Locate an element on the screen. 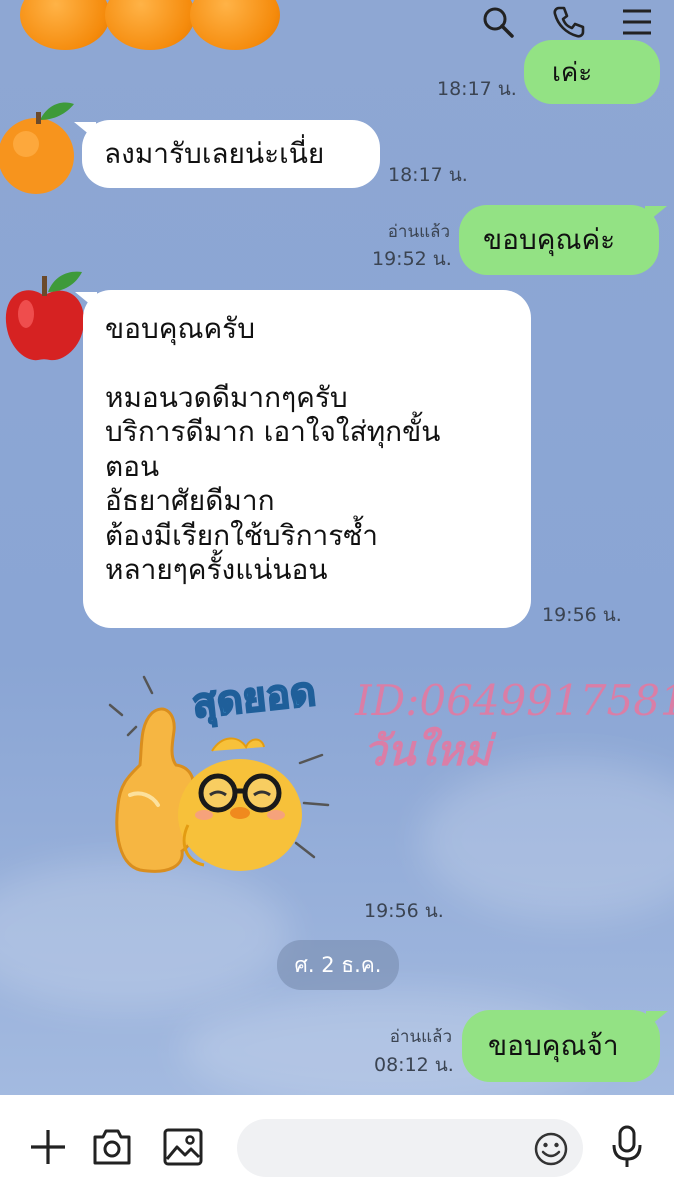  sticker-caption: สุดยอด is located at coordinates (254, 698).